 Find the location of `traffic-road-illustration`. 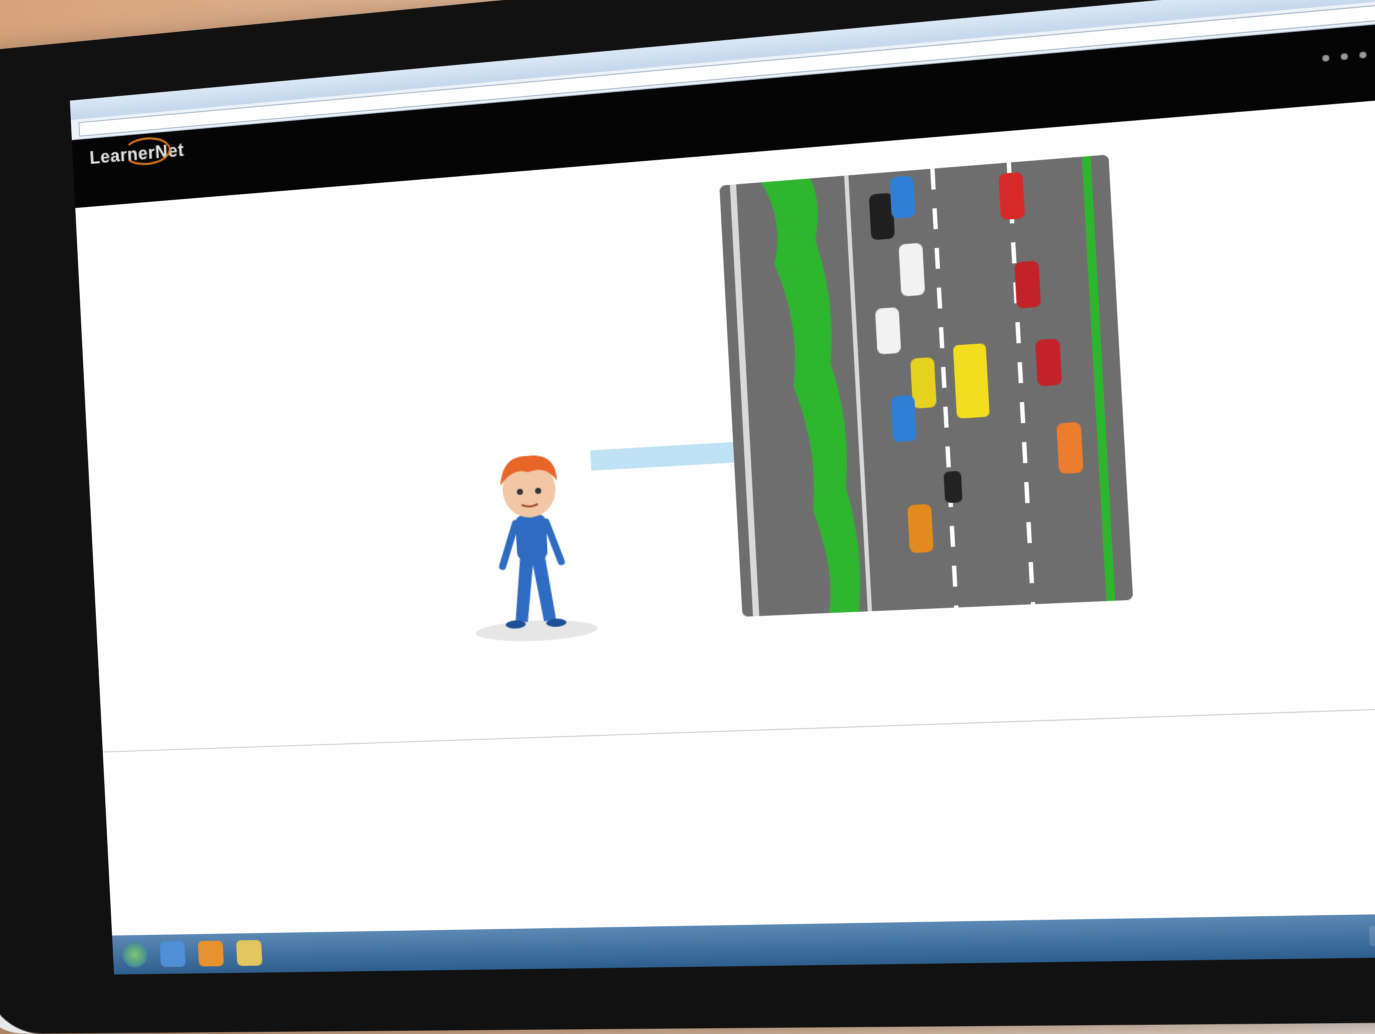

traffic-road-illustration is located at coordinates (926, 385).